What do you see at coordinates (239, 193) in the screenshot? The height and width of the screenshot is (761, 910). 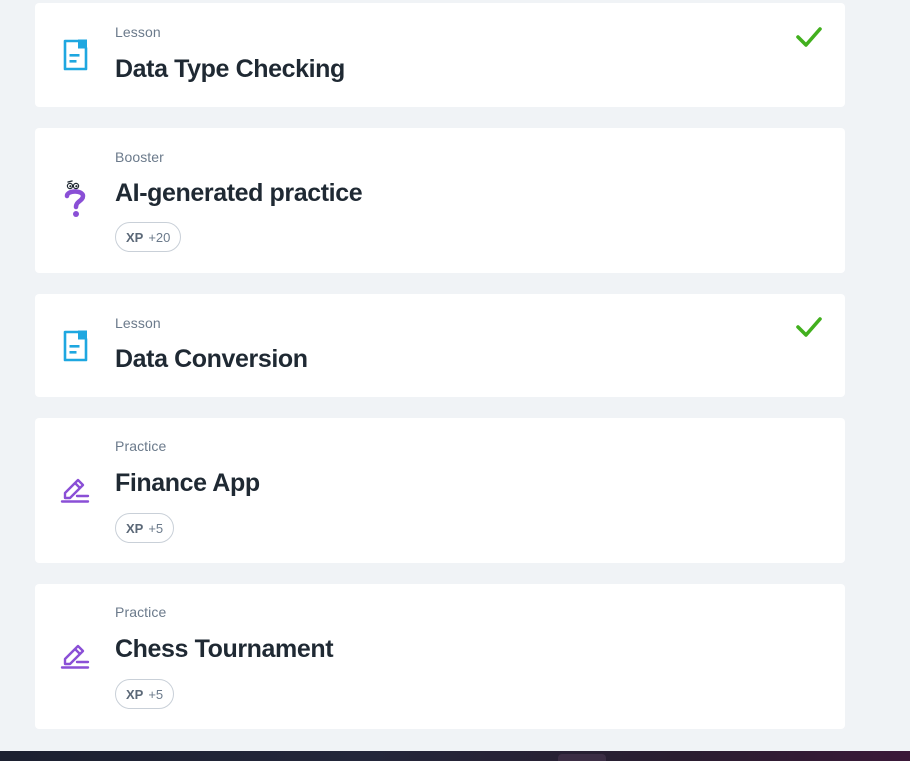 I see `item-title: AI-generated practice` at bounding box center [239, 193].